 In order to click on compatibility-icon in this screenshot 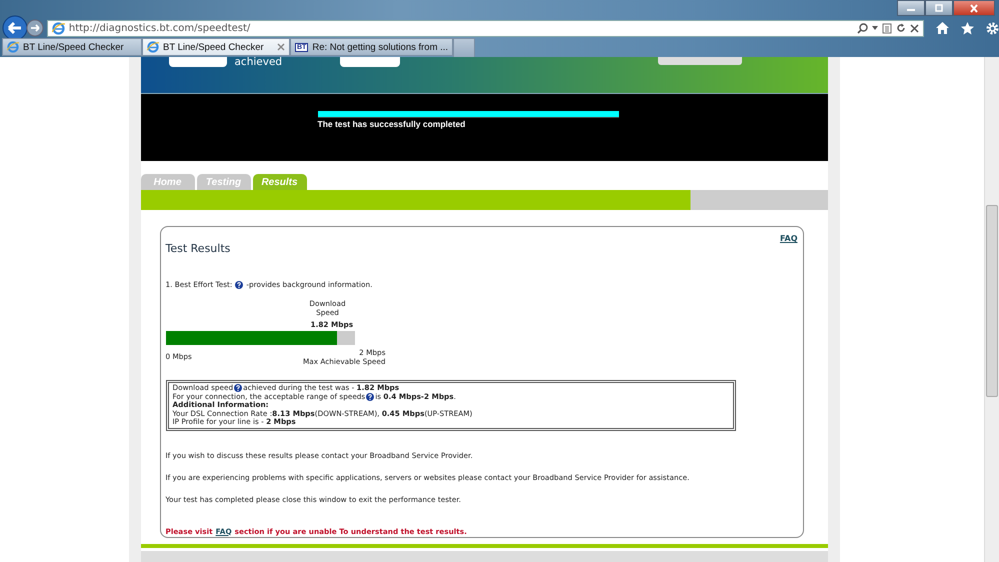, I will do `click(887, 28)`.